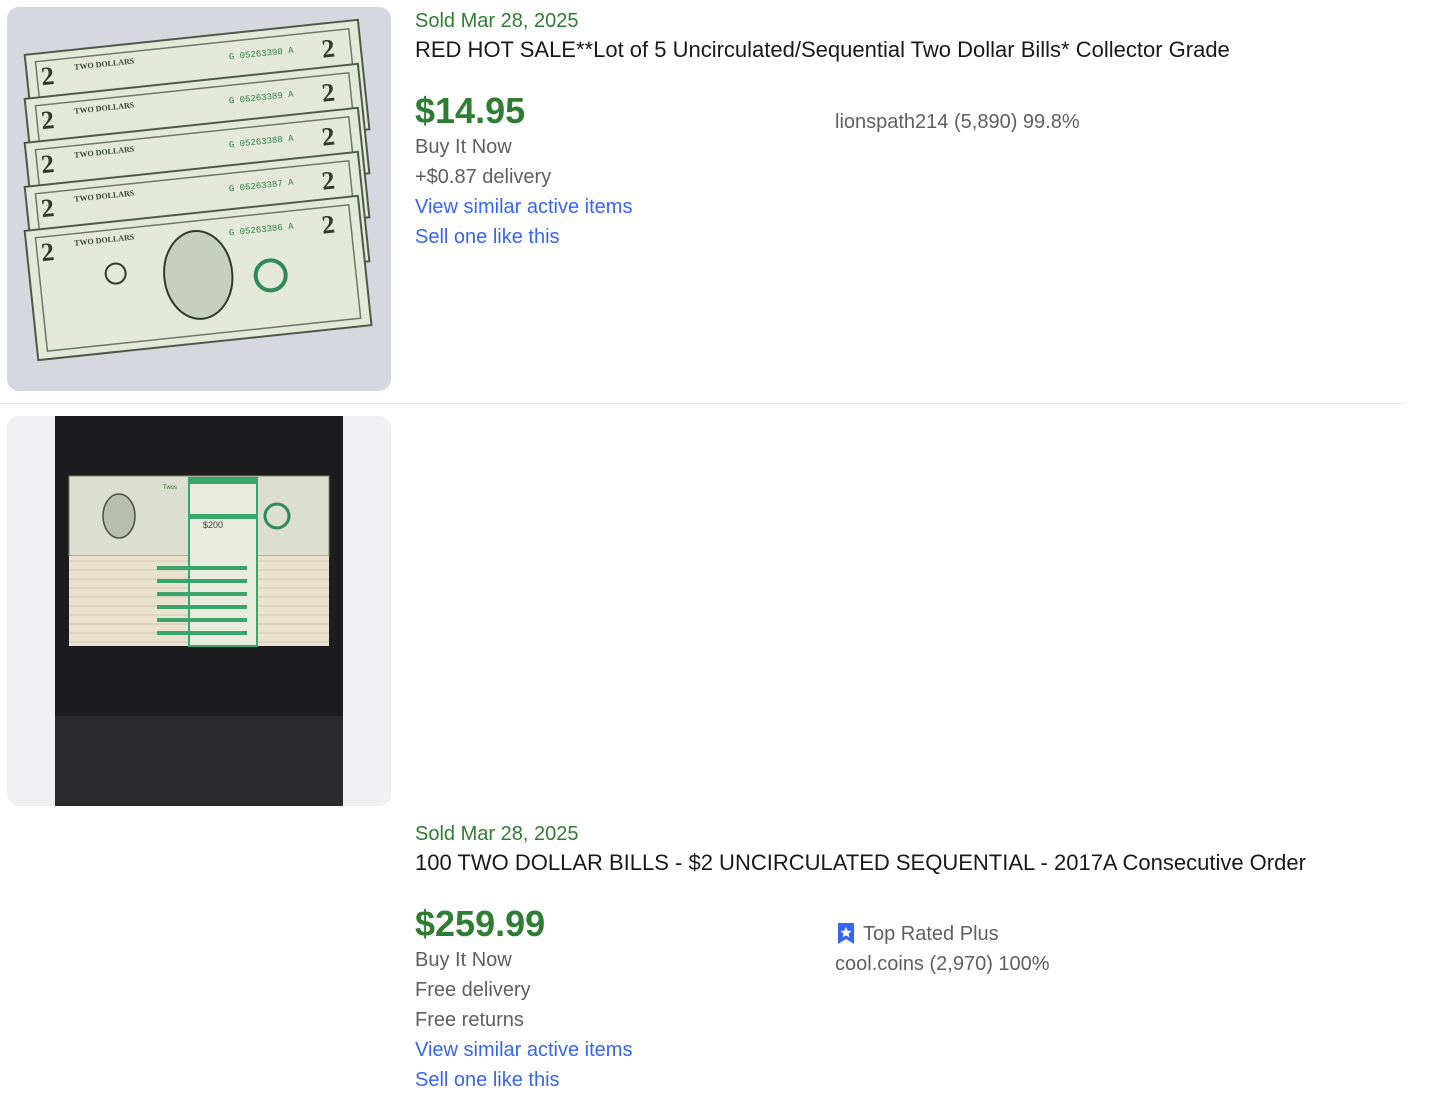 The height and width of the screenshot is (1095, 1440). What do you see at coordinates (470, 110) in the screenshot?
I see `listing-price: $14.95` at bounding box center [470, 110].